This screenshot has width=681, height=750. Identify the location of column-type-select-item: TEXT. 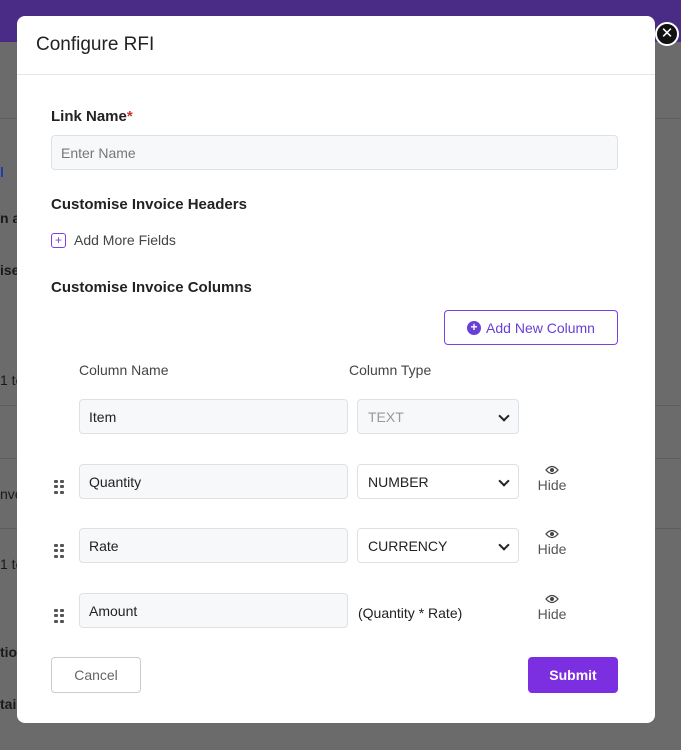
(438, 416).